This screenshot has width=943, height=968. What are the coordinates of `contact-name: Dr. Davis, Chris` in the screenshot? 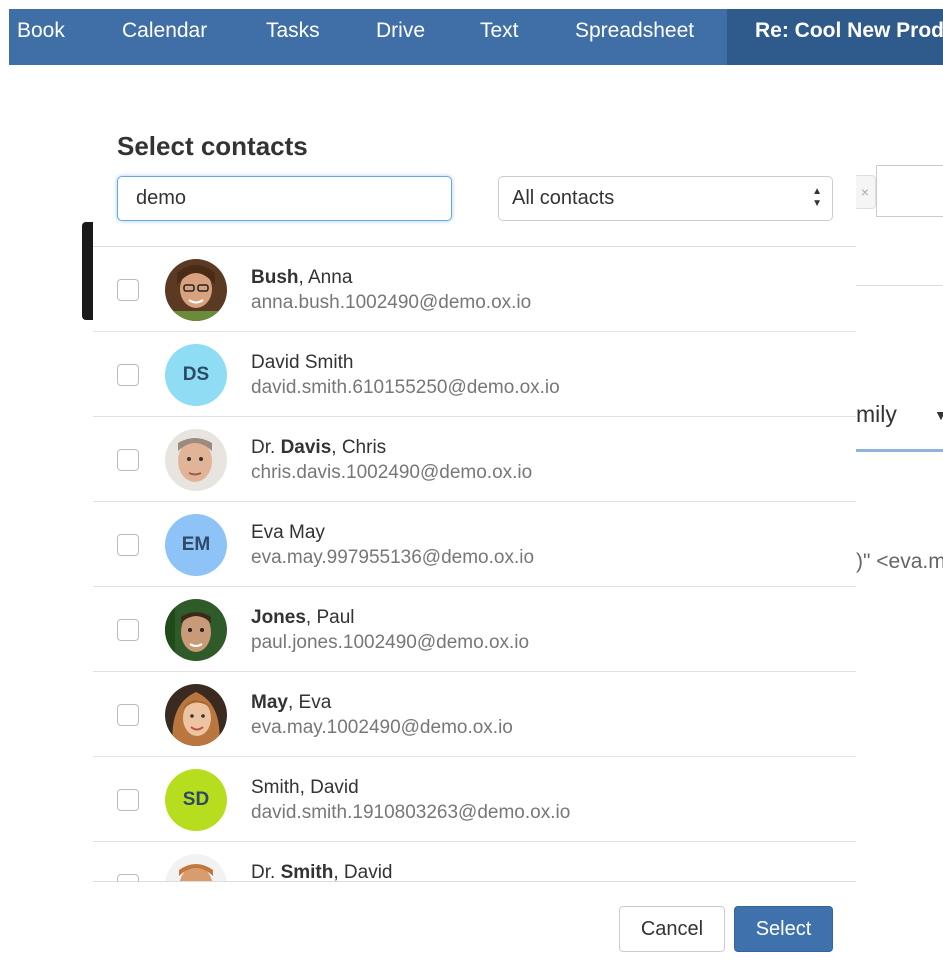 It's located at (319, 447).